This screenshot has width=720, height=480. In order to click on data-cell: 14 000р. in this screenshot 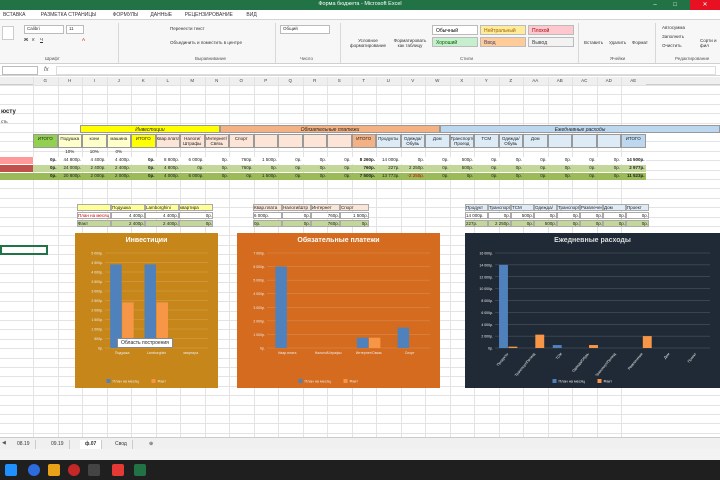, I will do `click(388, 160)`.